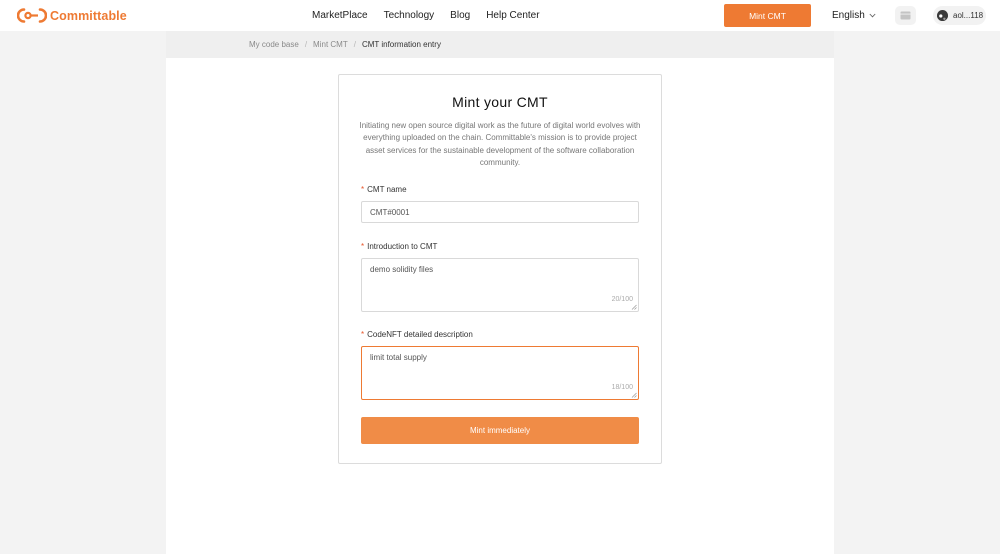  I want to click on wallet-button, so click(905, 15).